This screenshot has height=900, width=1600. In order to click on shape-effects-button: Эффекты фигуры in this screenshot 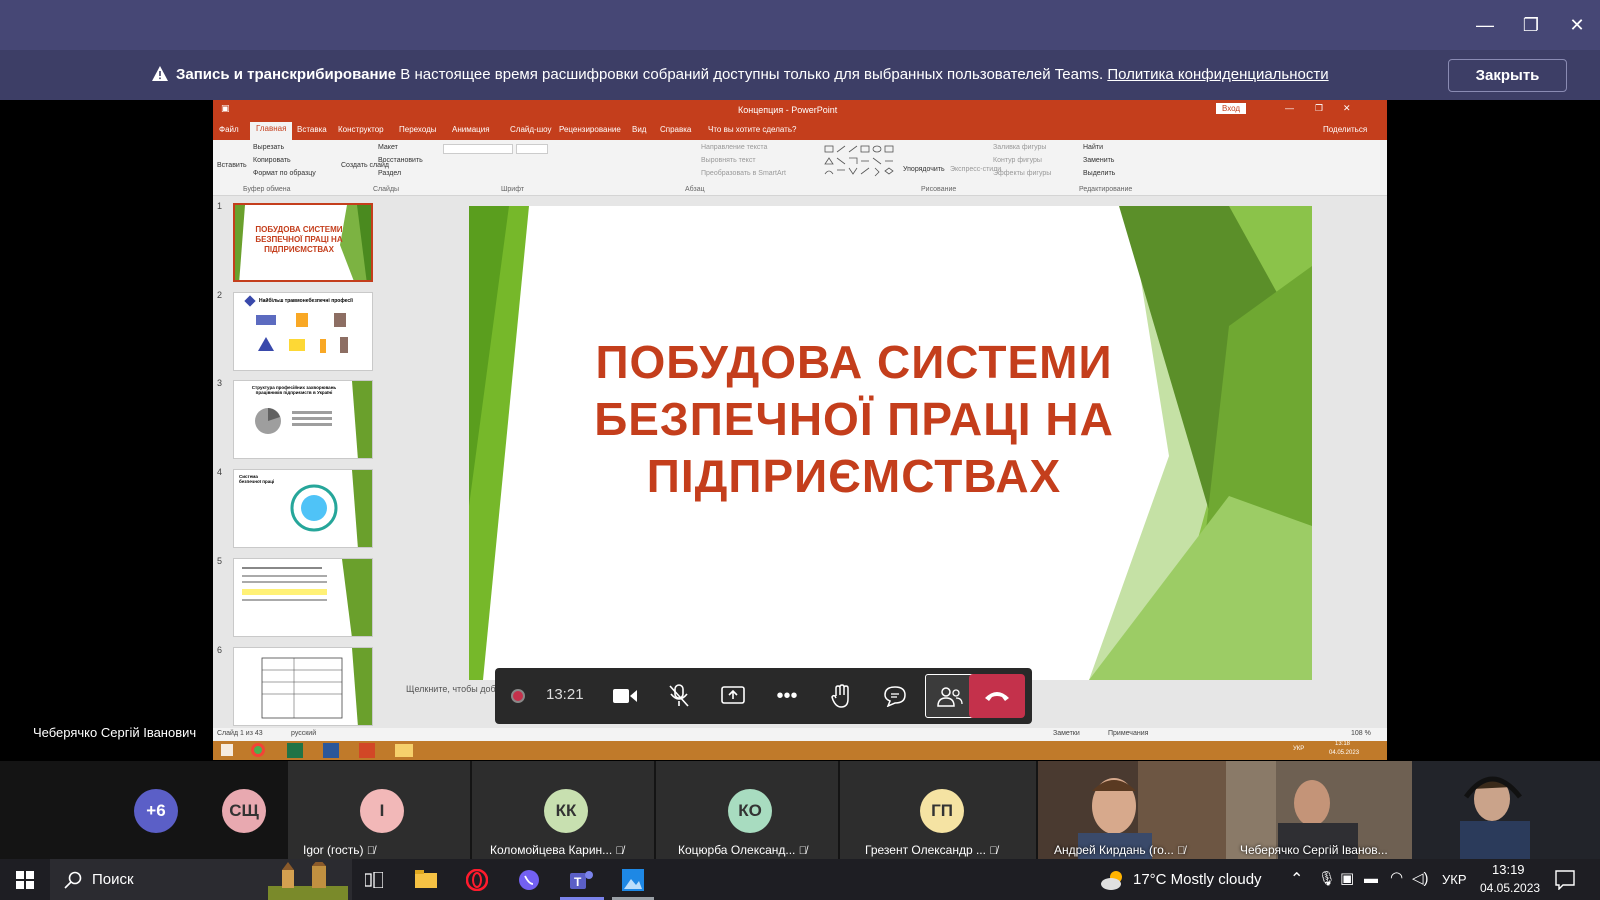, I will do `click(1022, 173)`.